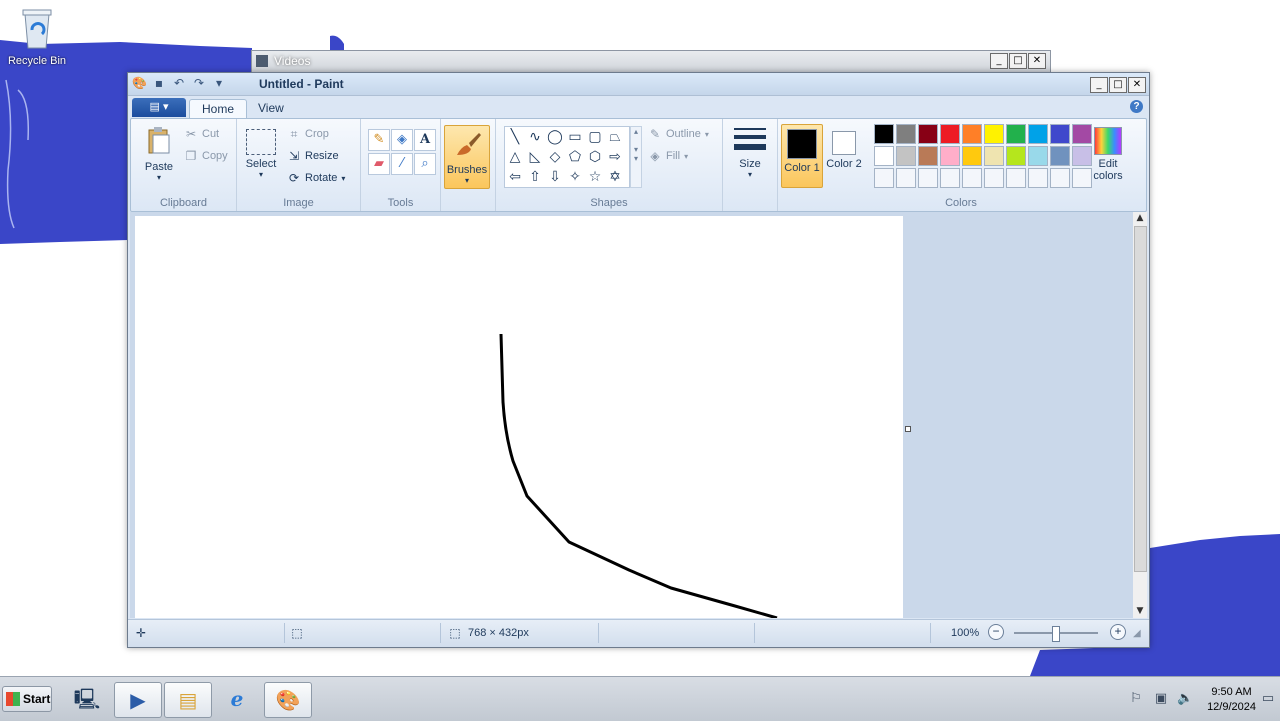 This screenshot has width=1280, height=721. Describe the element at coordinates (1037, 61) in the screenshot. I see `videos-close-button: ✕` at that location.